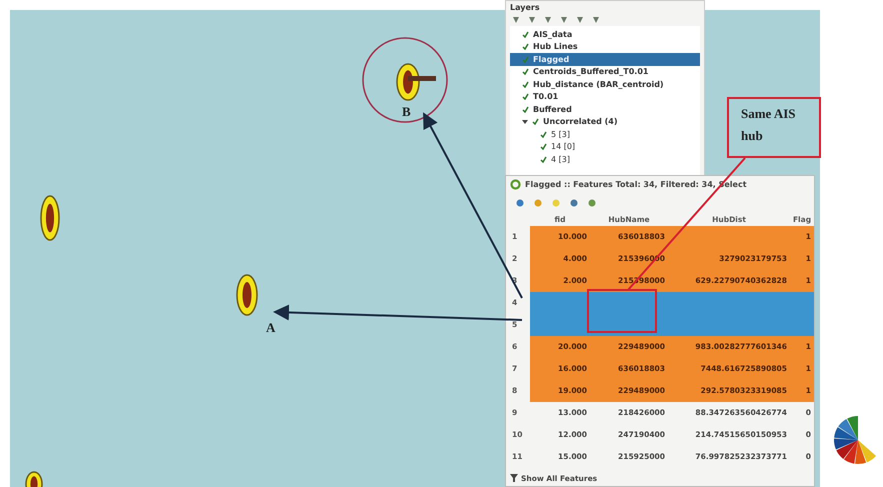  Describe the element at coordinates (605, 109) in the screenshot. I see `layer-item: Buffered` at that location.